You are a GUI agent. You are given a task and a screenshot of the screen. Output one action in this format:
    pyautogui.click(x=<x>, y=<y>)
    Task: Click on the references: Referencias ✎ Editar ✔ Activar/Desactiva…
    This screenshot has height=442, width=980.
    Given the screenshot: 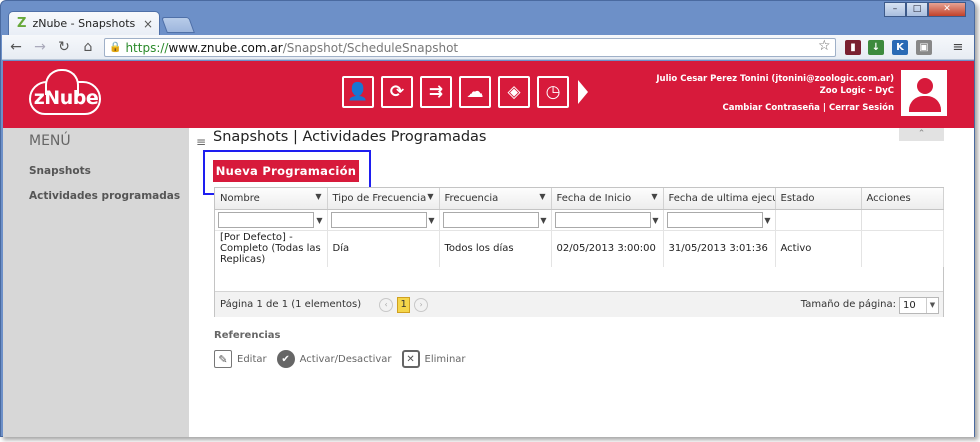 What is the action you would take?
    pyautogui.click(x=340, y=349)
    